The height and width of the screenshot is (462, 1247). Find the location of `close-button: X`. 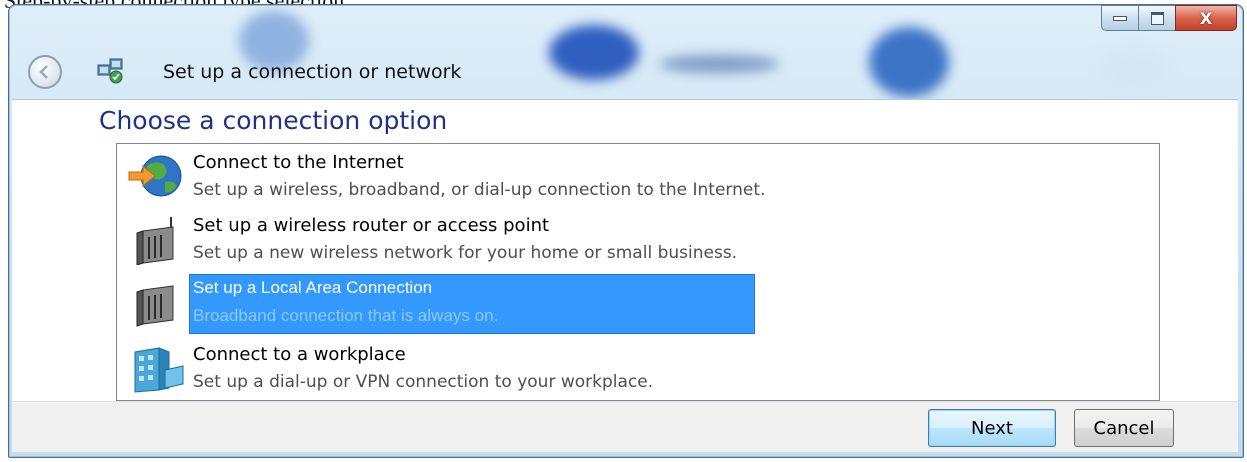

close-button: X is located at coordinates (1206, 18).